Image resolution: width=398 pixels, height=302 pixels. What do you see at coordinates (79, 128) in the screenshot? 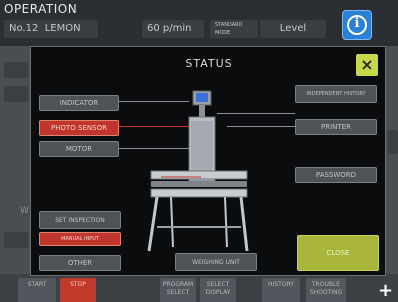
I see `photo-sensor-button: PHOTO SENSOR` at bounding box center [79, 128].